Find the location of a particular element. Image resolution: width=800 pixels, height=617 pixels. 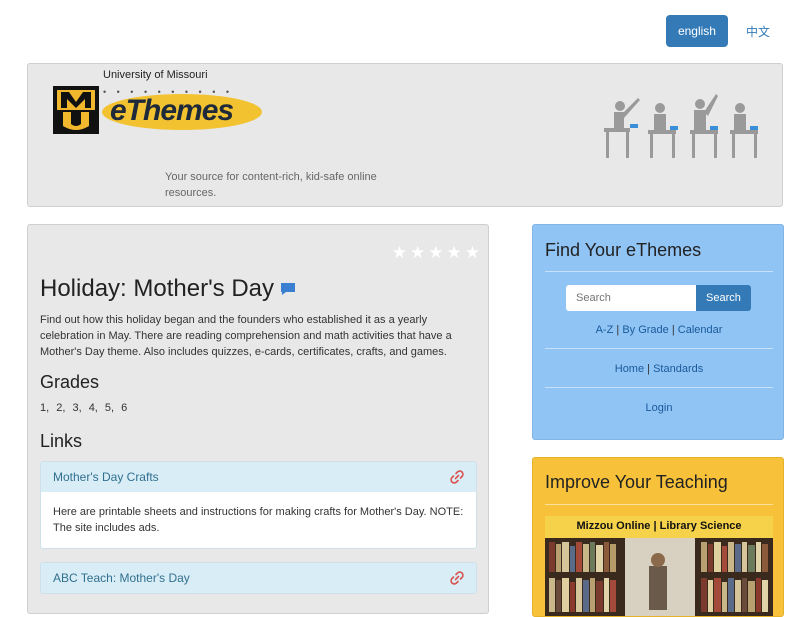

link-card-header: ABC Teach: Mother's Day is located at coordinates (258, 578).